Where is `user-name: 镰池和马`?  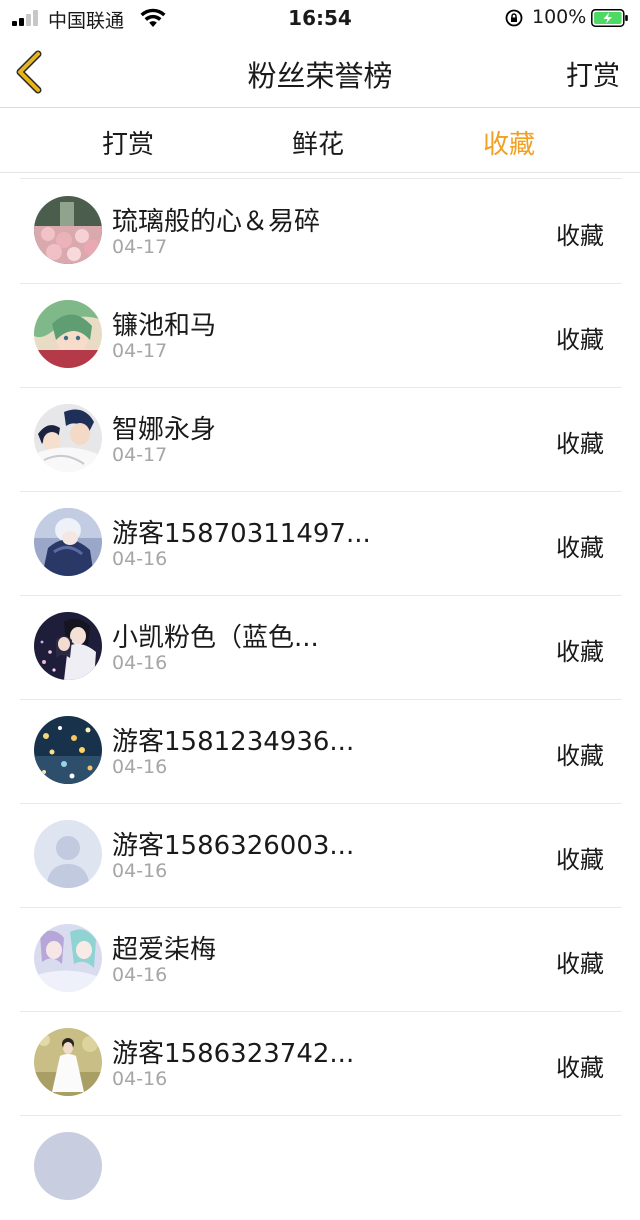
user-name: 镰池和马 is located at coordinates (164, 326).